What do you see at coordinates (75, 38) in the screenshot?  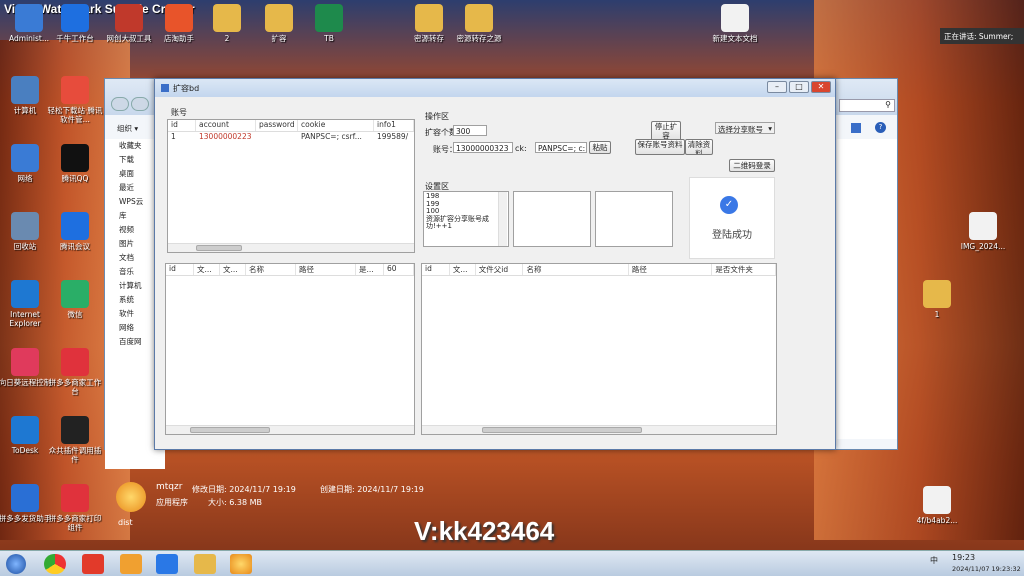 I see `desktop-shortcut-label: 千牛工作台` at bounding box center [75, 38].